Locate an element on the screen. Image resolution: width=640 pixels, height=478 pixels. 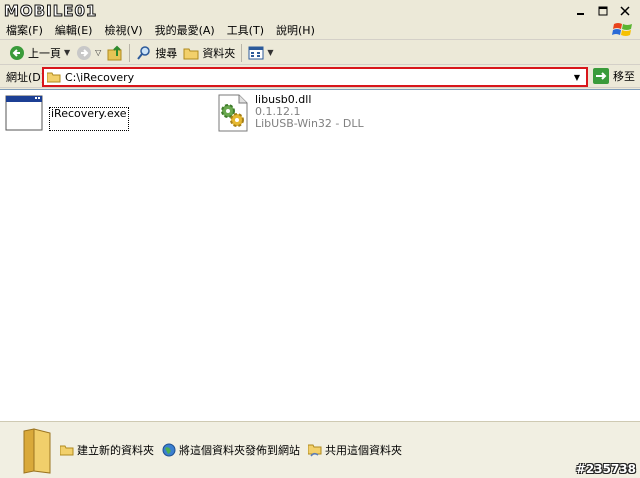
search-button: 搜尋 is located at coordinates (156, 53).